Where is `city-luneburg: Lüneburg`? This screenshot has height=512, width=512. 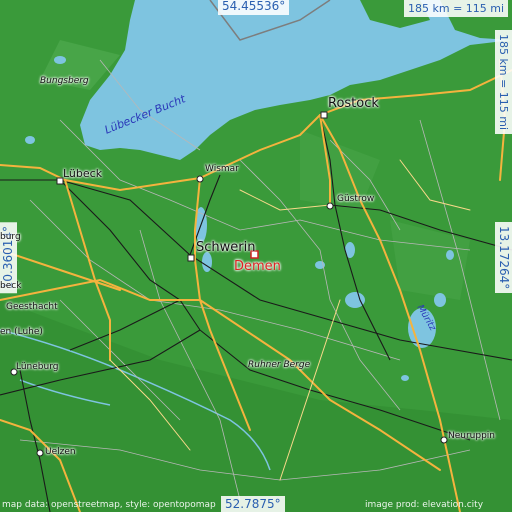
city-luneburg: Lüneburg is located at coordinates (37, 367).